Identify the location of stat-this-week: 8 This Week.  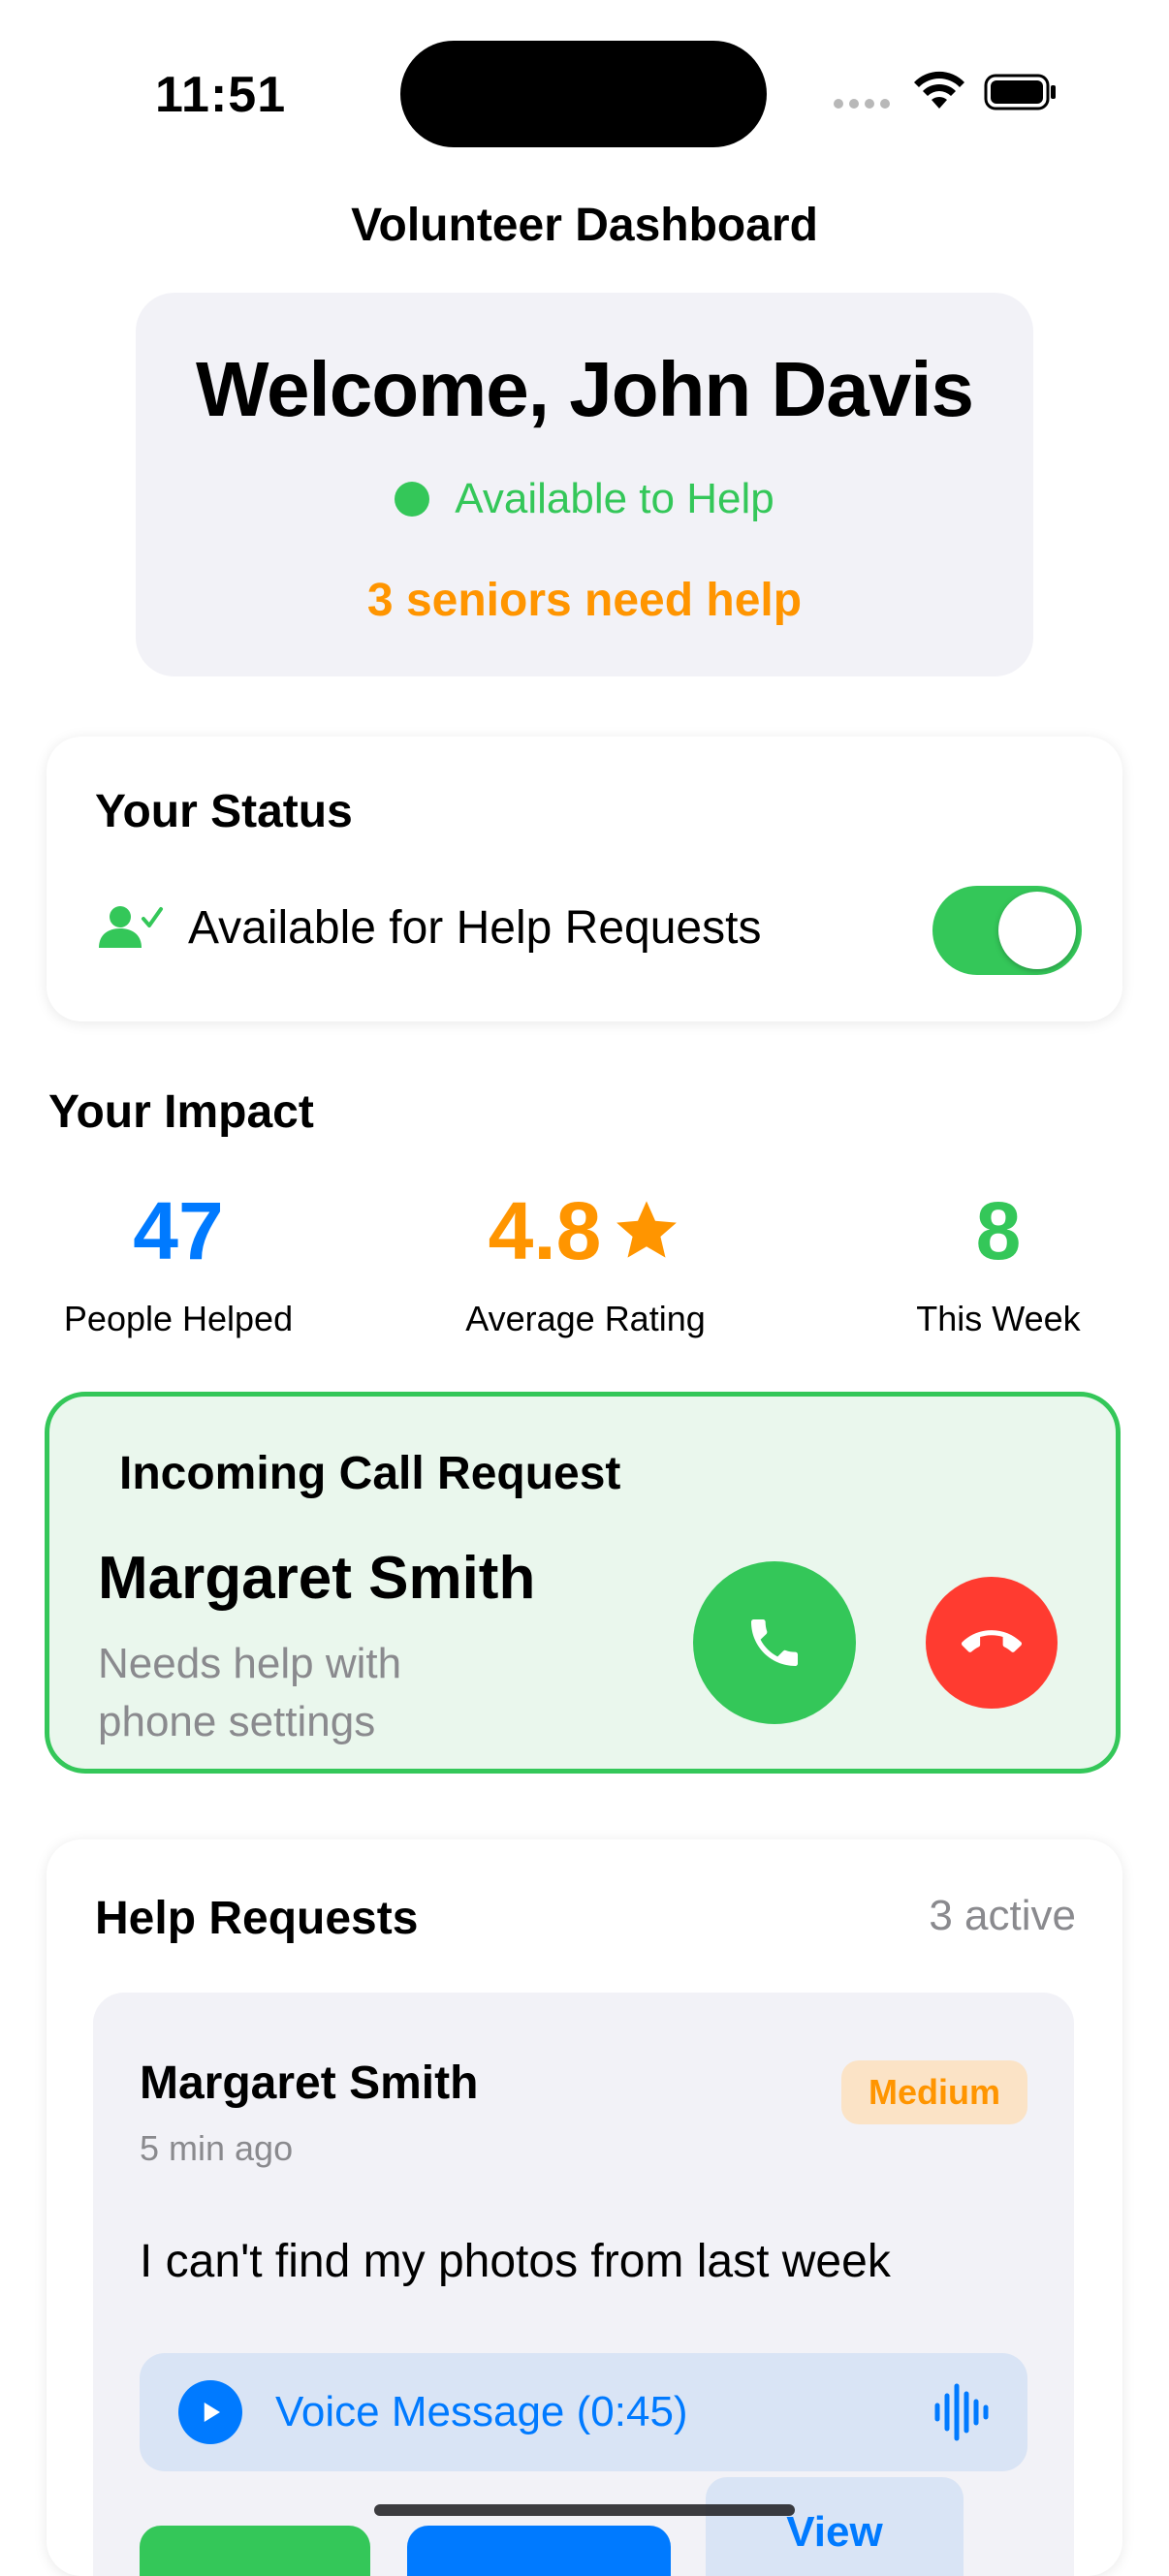
(998, 1260).